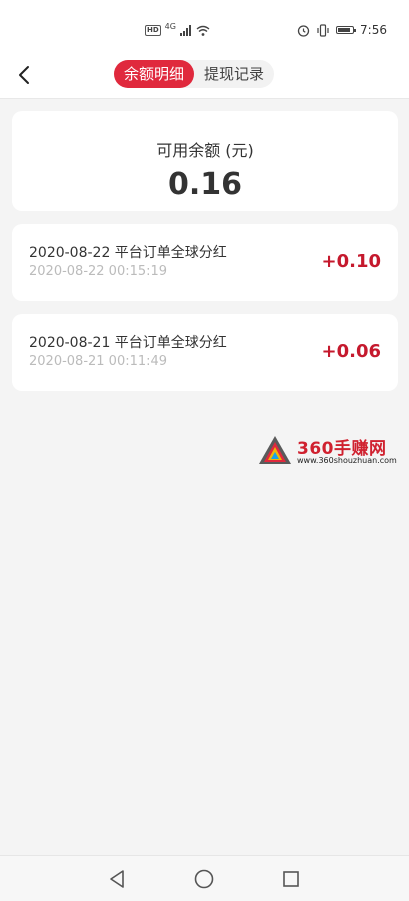 This screenshot has width=409, height=901. I want to click on tab-bar: 余额明细 提现记录, so click(194, 74).